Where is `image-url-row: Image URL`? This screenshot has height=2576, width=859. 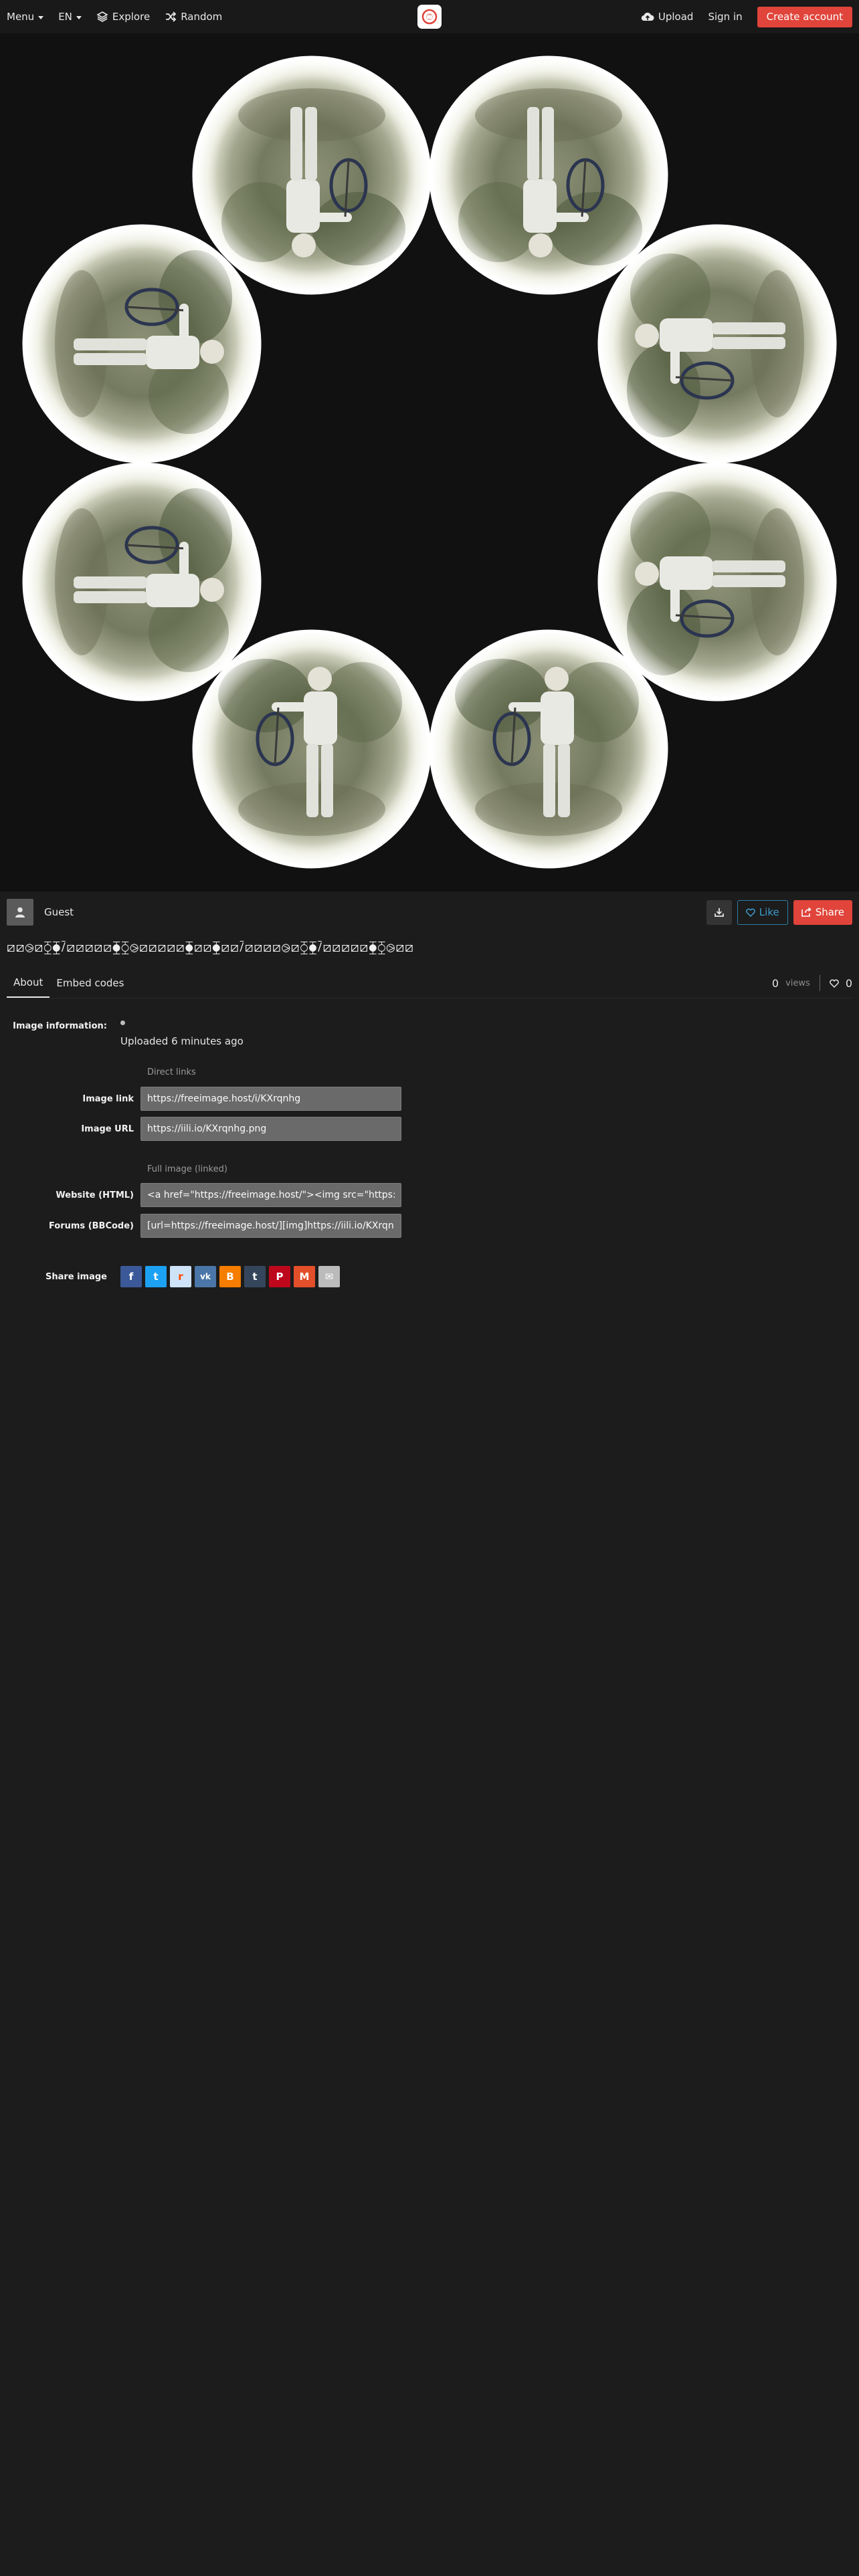 image-url-row: Image URL is located at coordinates (214, 1129).